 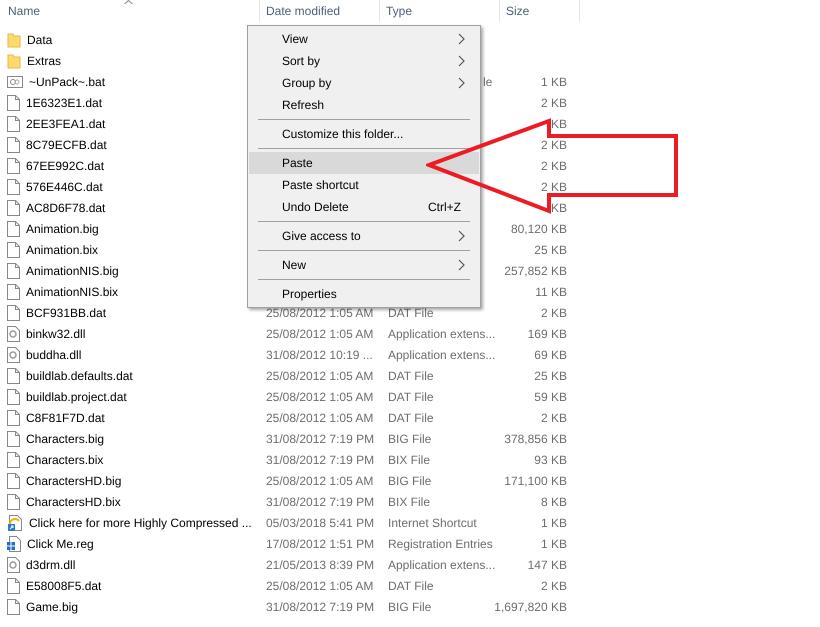 What do you see at coordinates (64, 585) in the screenshot?
I see `file-name: E58008F5.dat` at bounding box center [64, 585].